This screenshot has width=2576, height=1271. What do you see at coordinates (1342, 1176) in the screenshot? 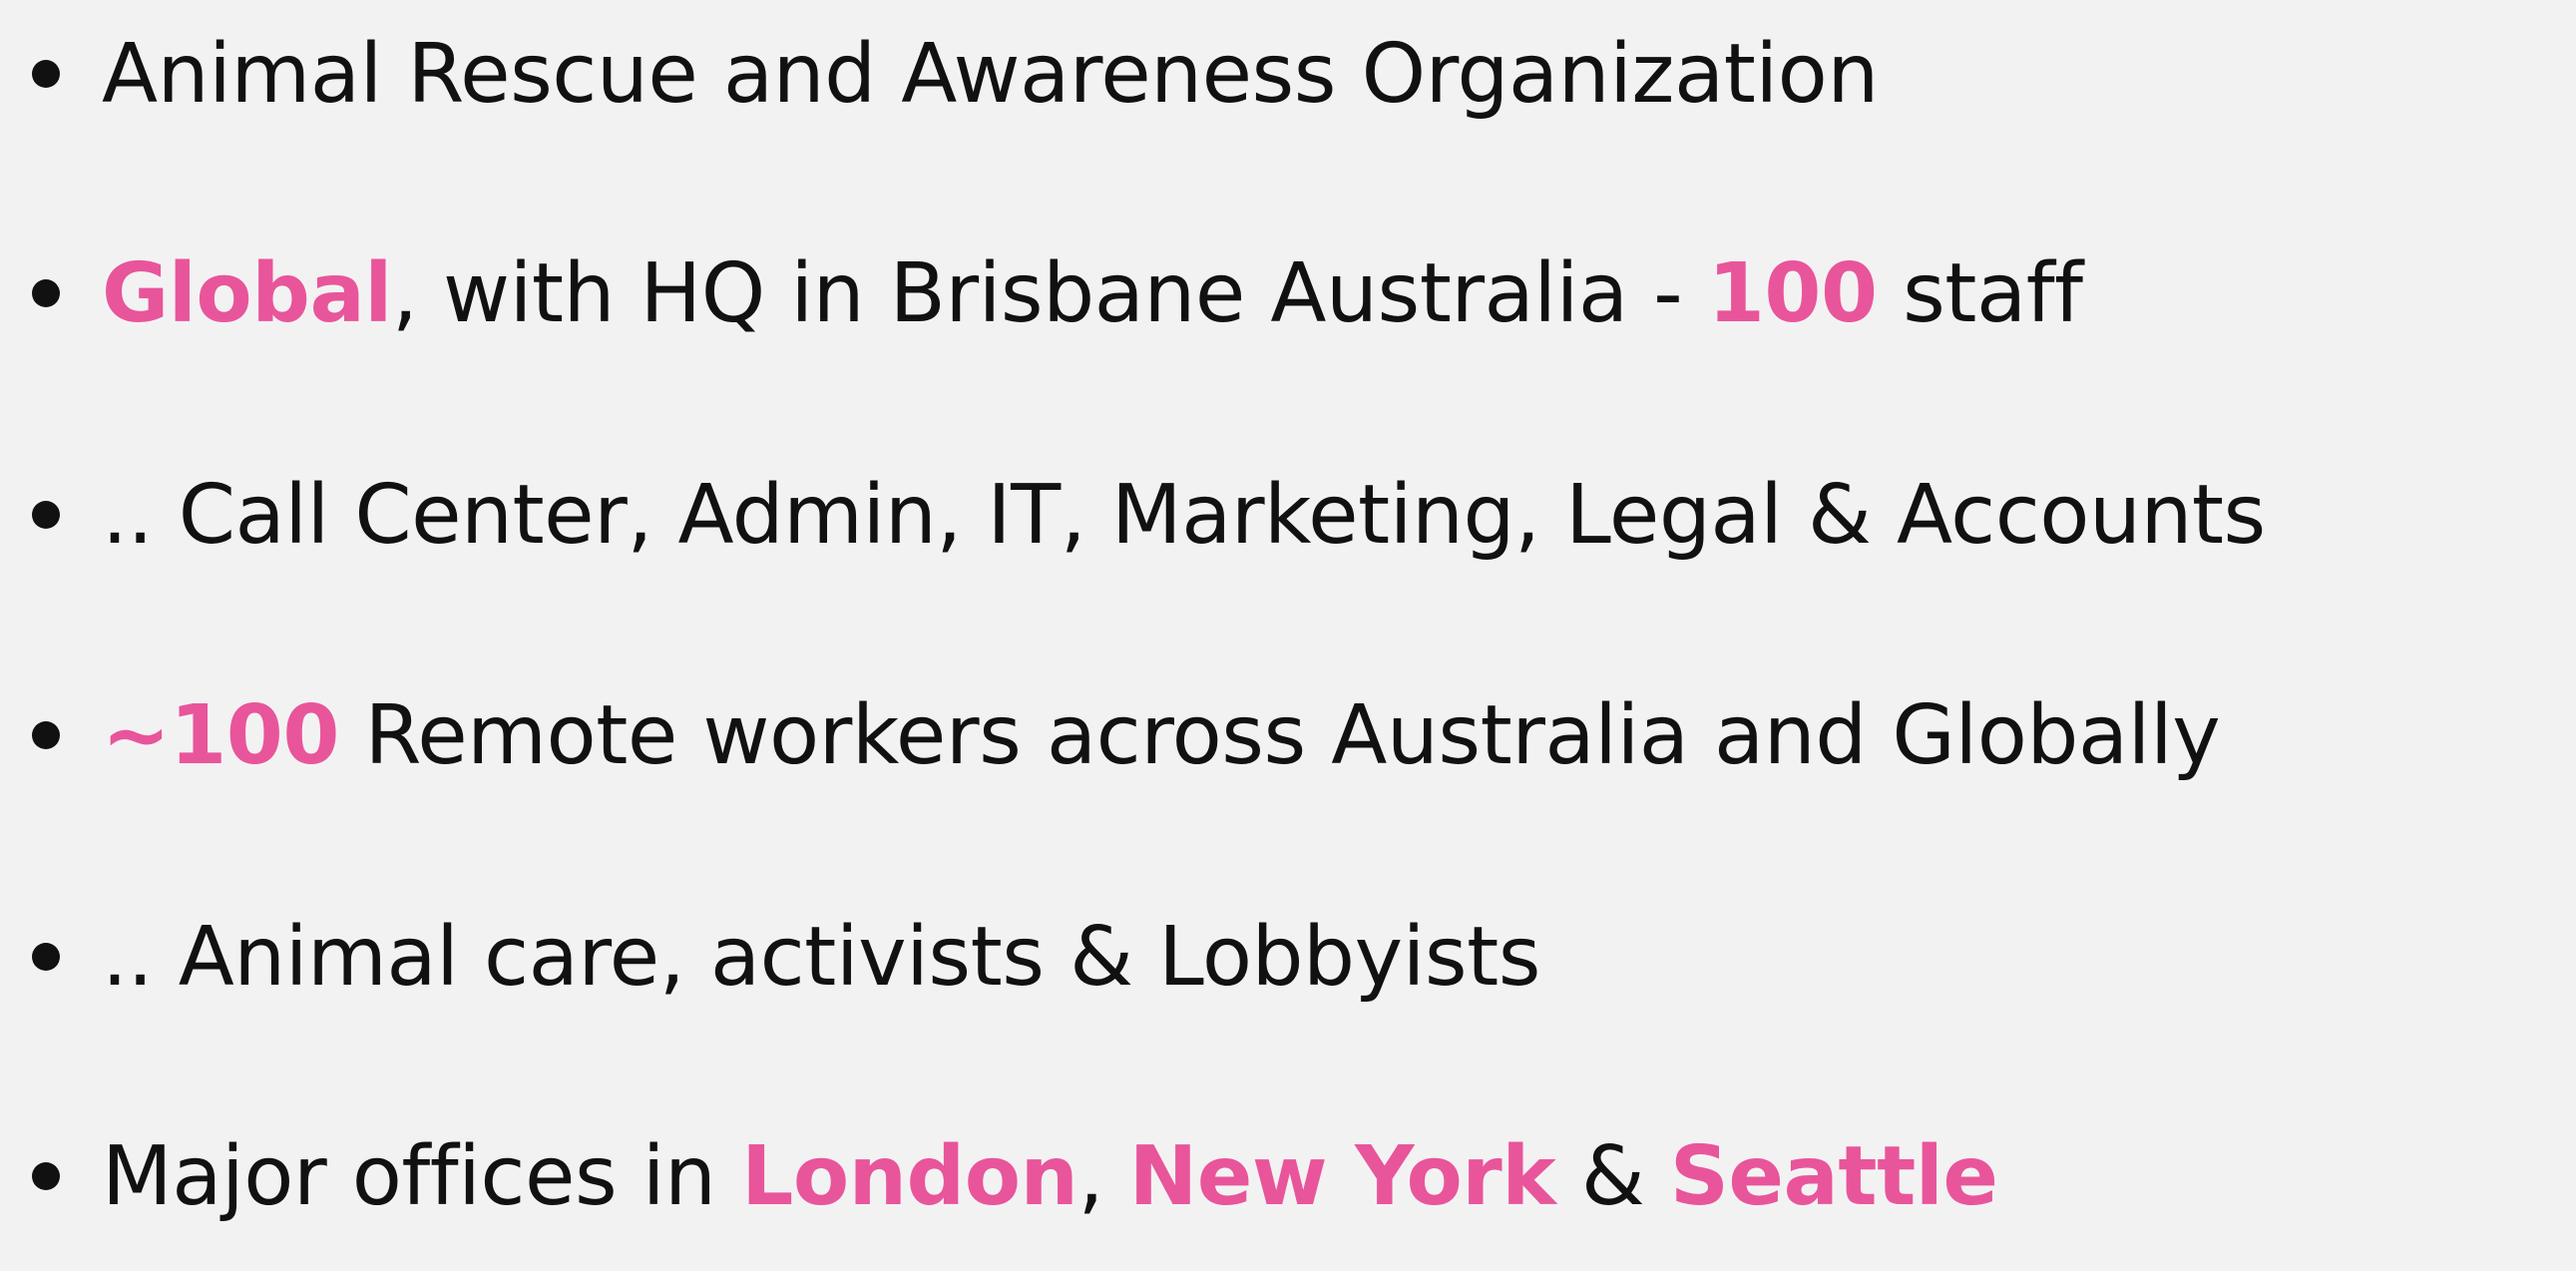
I see `highlight-new-york: New York` at bounding box center [1342, 1176].